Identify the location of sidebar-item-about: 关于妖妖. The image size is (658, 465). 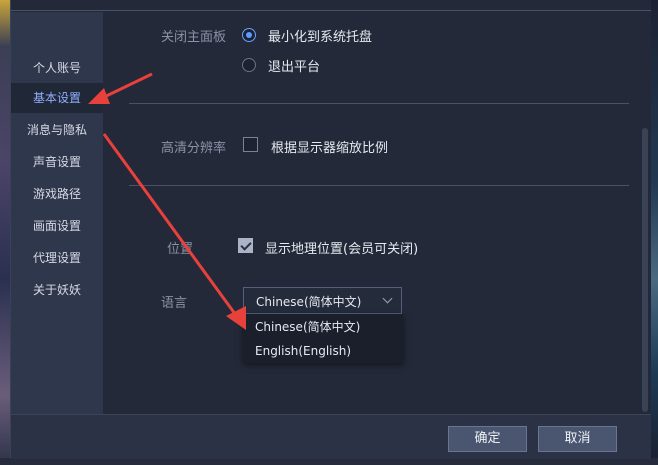
(57, 290).